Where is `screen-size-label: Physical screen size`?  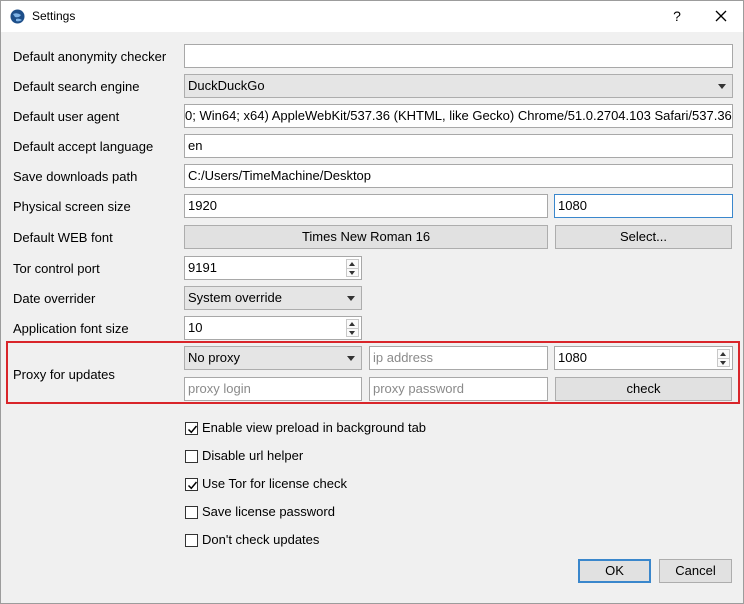 screen-size-label: Physical screen size is located at coordinates (72, 206).